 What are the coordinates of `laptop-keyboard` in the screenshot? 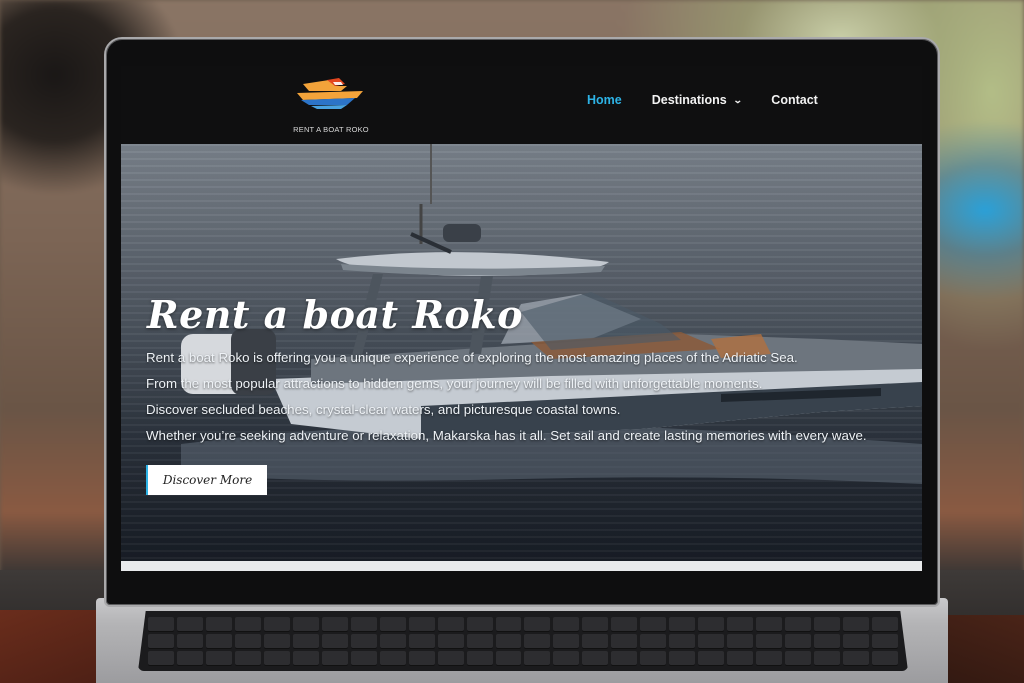 It's located at (523, 641).